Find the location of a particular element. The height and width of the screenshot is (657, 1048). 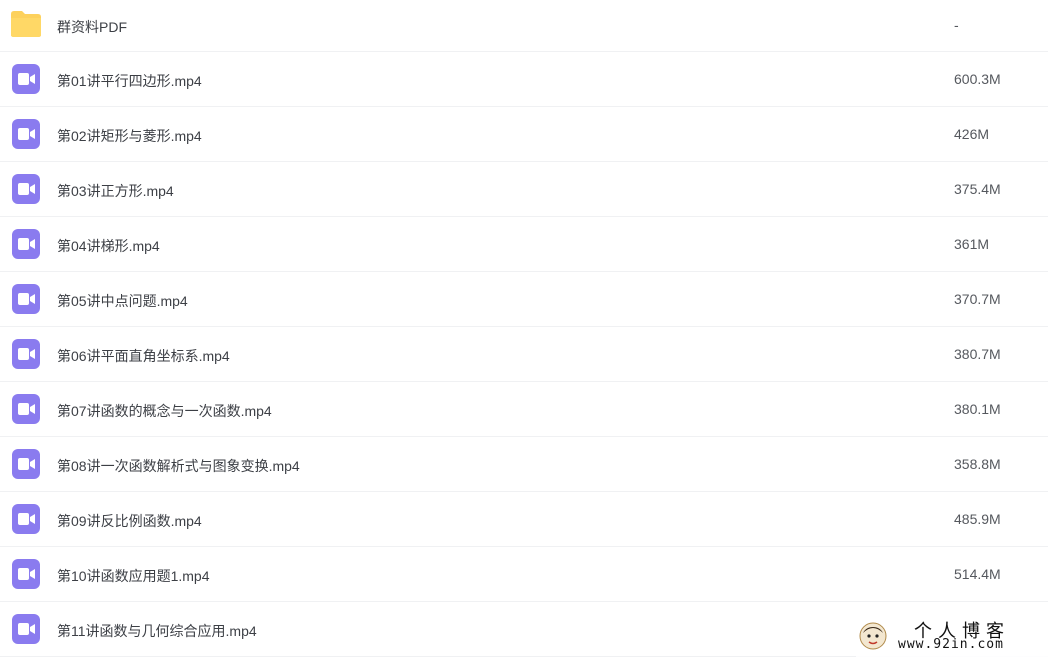

file-name: 第06讲平面直角坐标系.mp4 is located at coordinates (143, 356).